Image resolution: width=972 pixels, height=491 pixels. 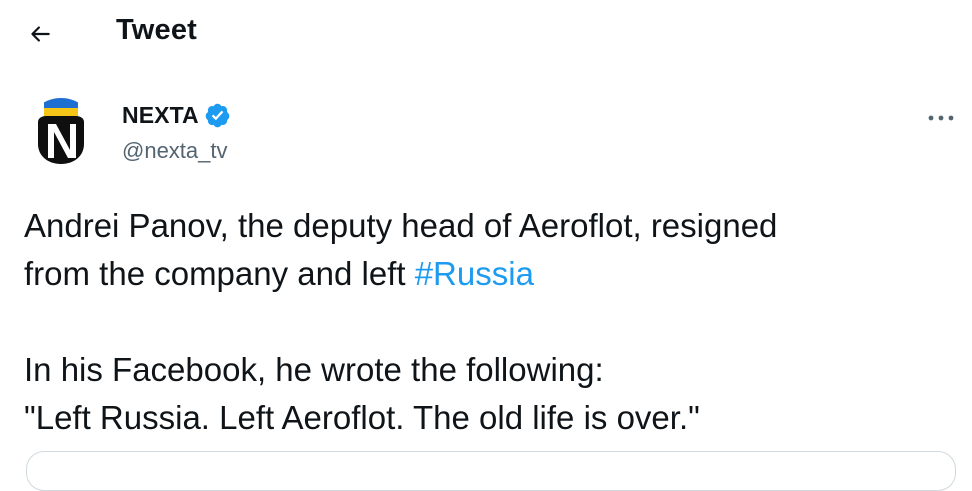 I want to click on author-name: NEXTA, so click(x=160, y=115).